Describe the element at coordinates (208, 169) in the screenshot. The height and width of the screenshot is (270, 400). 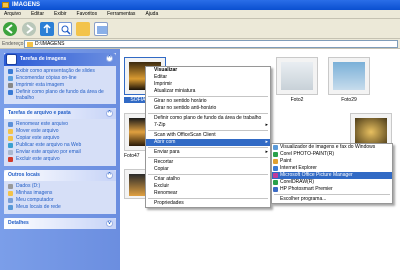
I see `menu-copiar: Copiar` at that location.